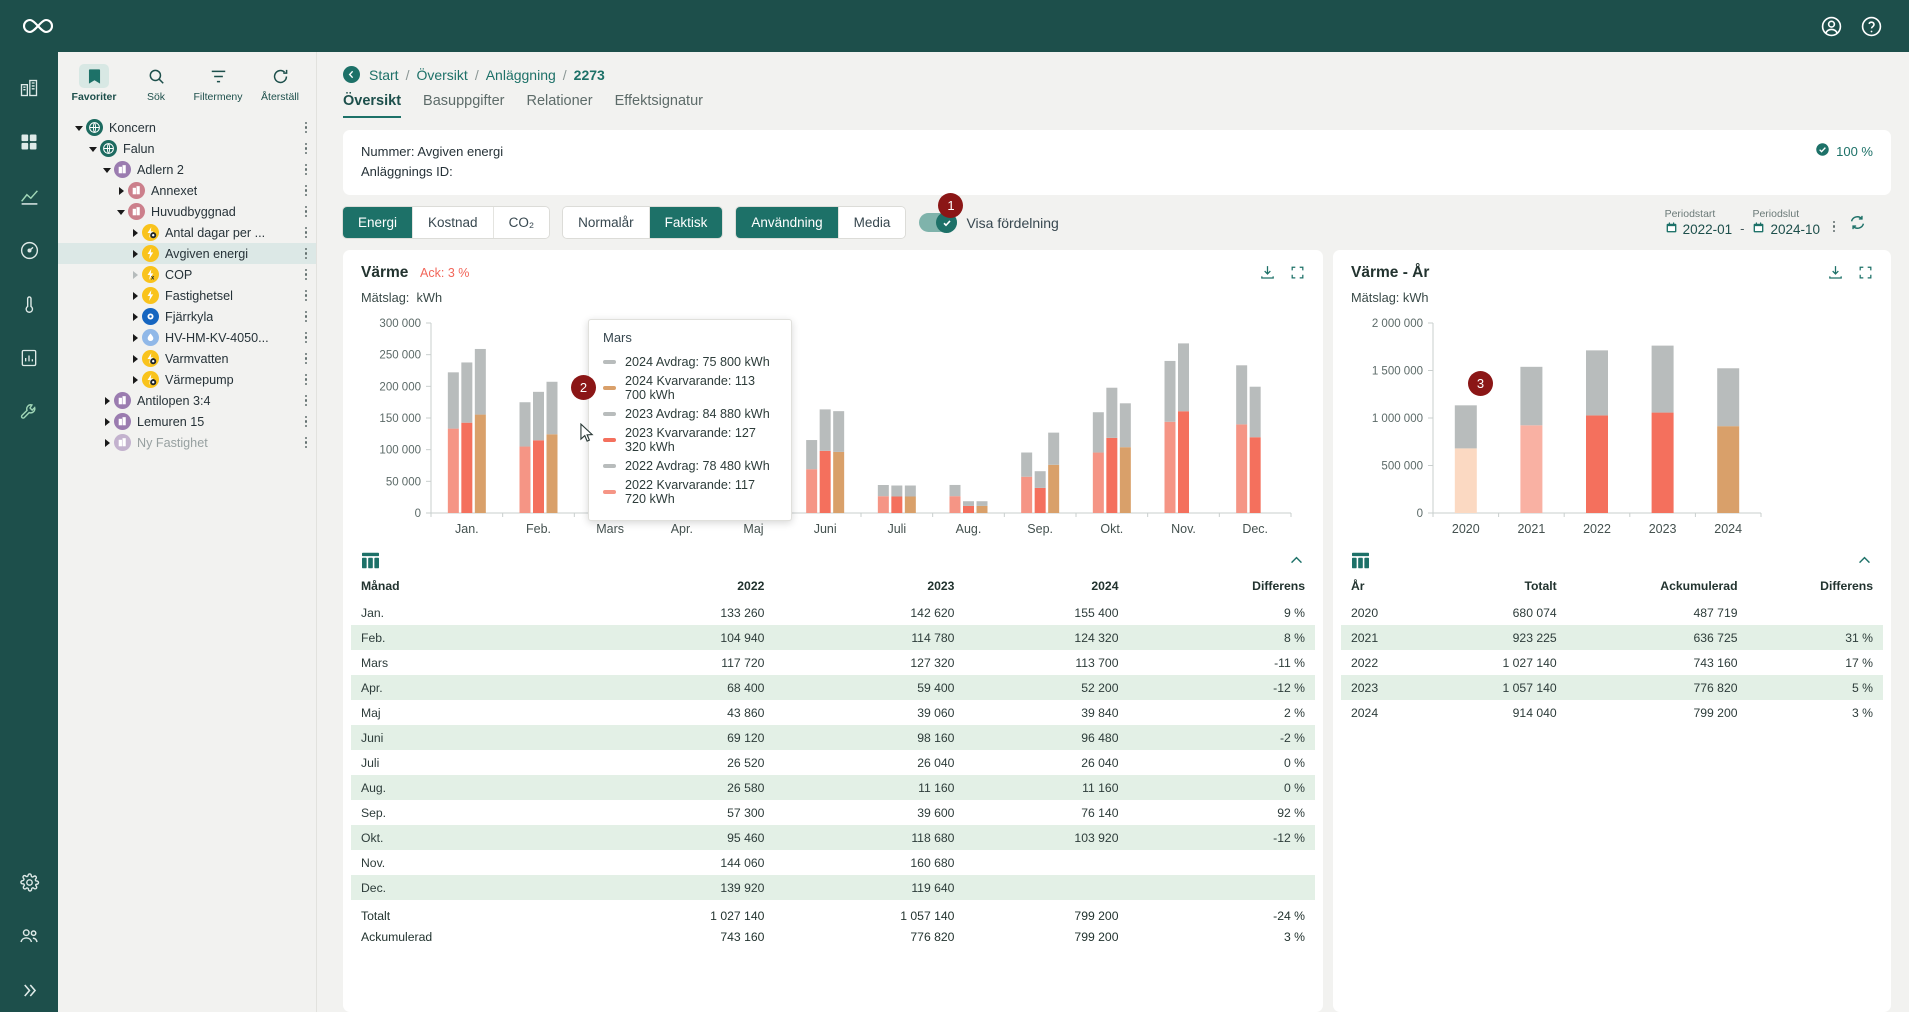 Image resolution: width=1909 pixels, height=1012 pixels. I want to click on sidebar-tool-filtermeny: Filtermeny, so click(218, 82).